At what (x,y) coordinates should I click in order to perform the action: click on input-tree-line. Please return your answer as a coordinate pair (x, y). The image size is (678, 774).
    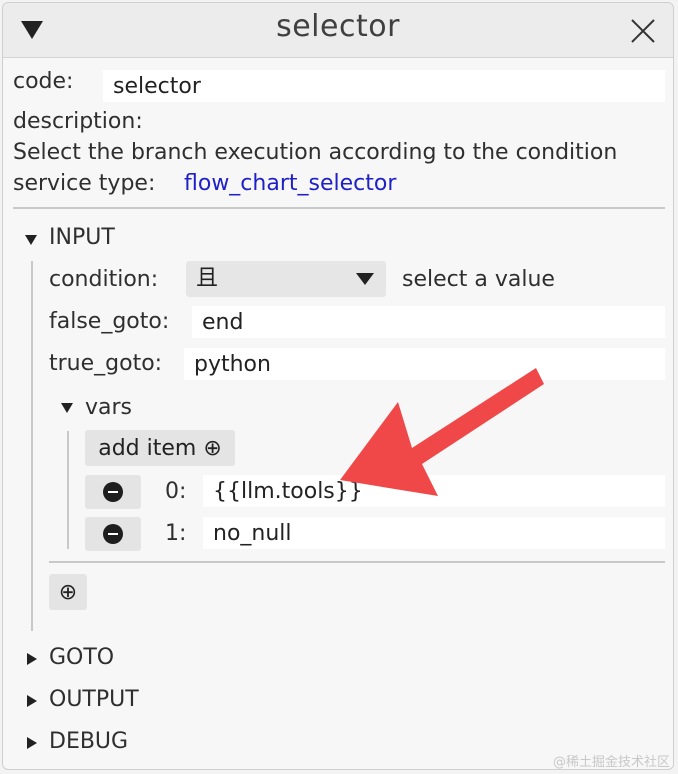
    Looking at the image, I should click on (32, 446).